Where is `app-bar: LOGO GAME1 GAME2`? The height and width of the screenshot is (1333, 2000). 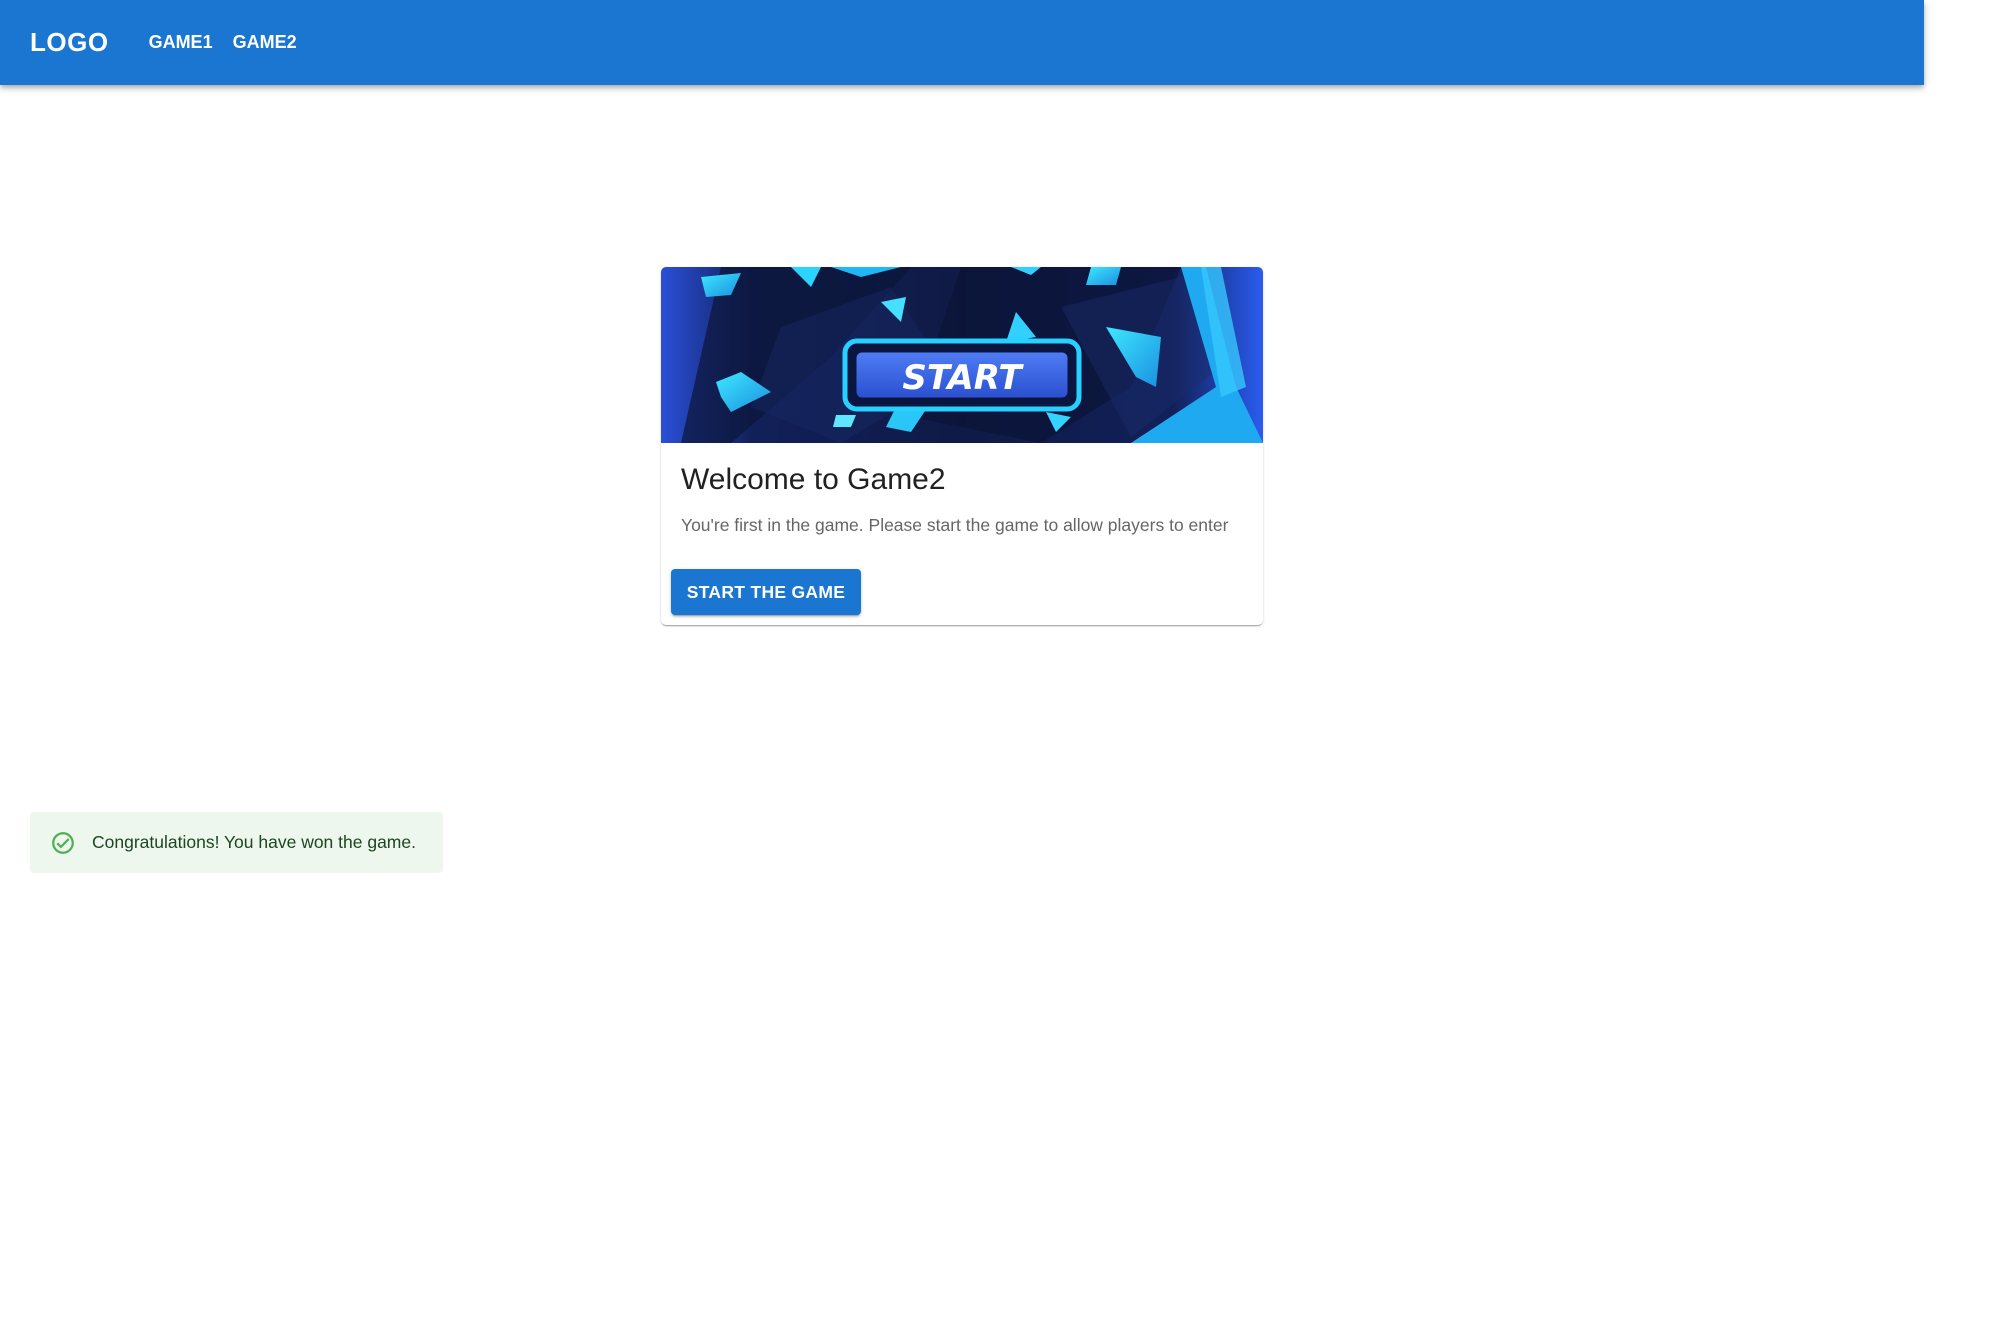
app-bar: LOGO GAME1 GAME2 is located at coordinates (962, 42).